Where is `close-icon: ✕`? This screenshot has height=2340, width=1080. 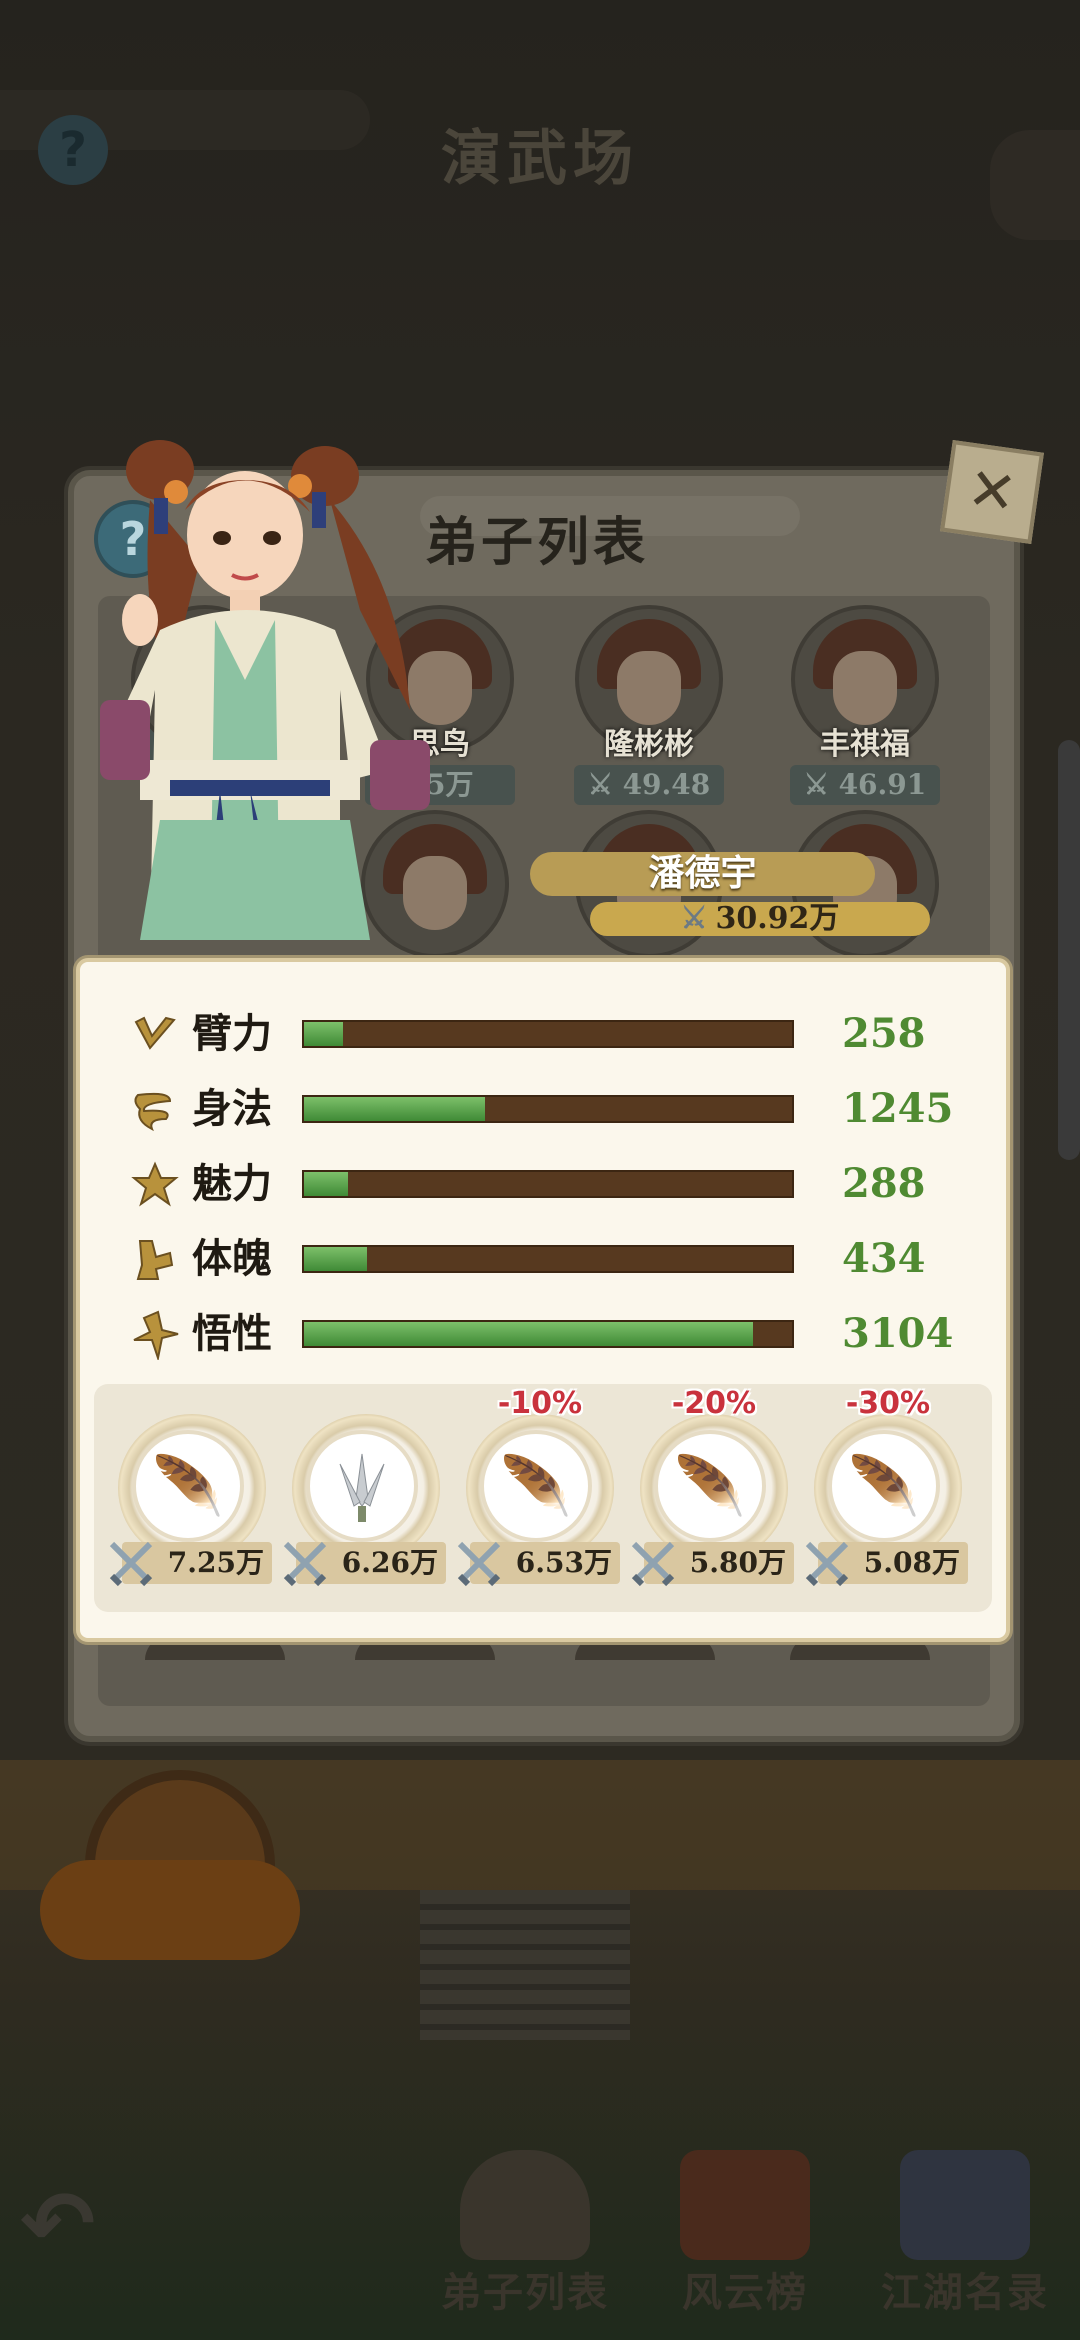
close-icon: ✕ is located at coordinates (992, 492).